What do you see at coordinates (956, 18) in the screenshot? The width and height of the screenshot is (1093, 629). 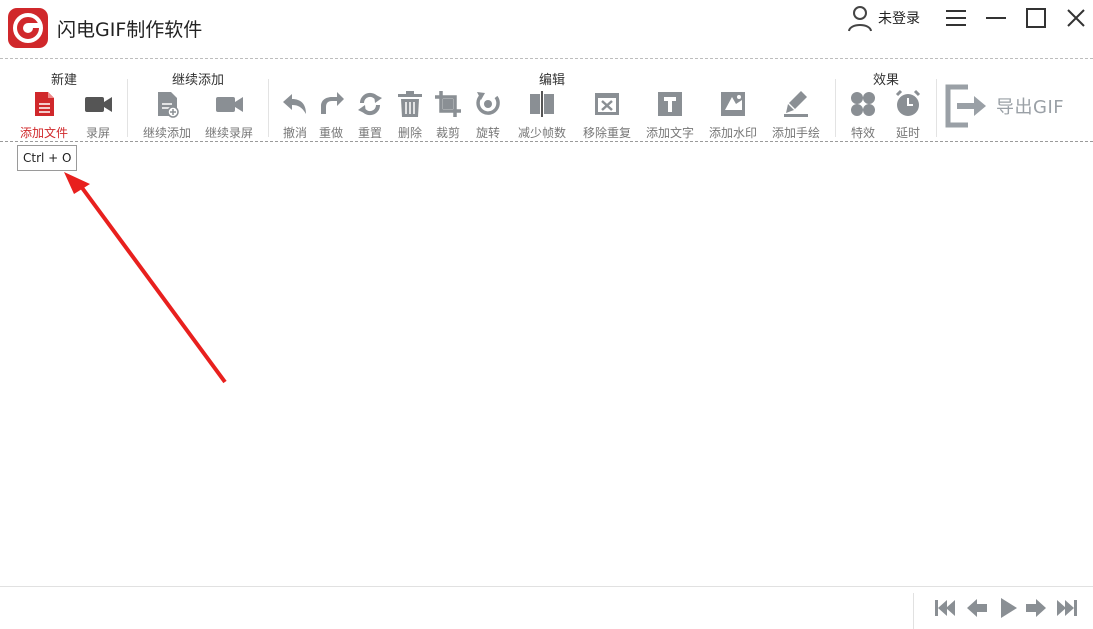 I see `menu-icon` at bounding box center [956, 18].